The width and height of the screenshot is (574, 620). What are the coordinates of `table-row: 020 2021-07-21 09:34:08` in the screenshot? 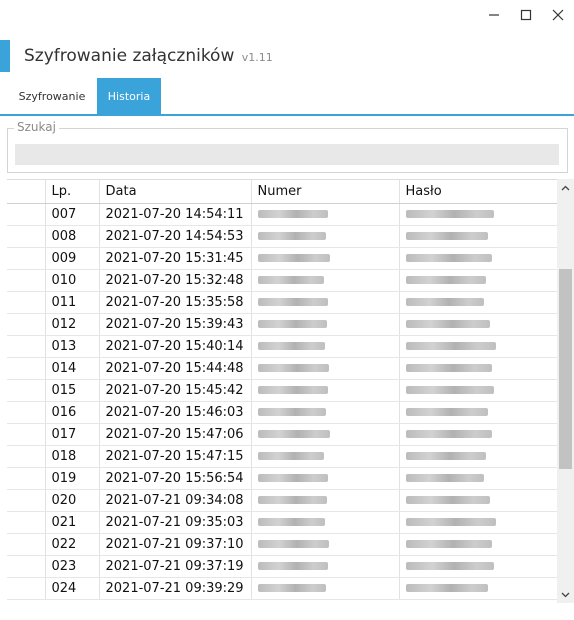 It's located at (282, 500).